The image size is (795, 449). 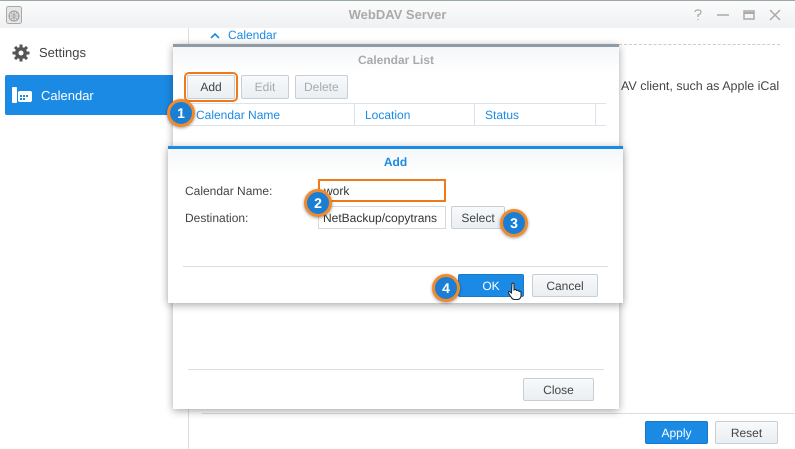 What do you see at coordinates (229, 191) in the screenshot?
I see `field-label: Calendar Name:` at bounding box center [229, 191].